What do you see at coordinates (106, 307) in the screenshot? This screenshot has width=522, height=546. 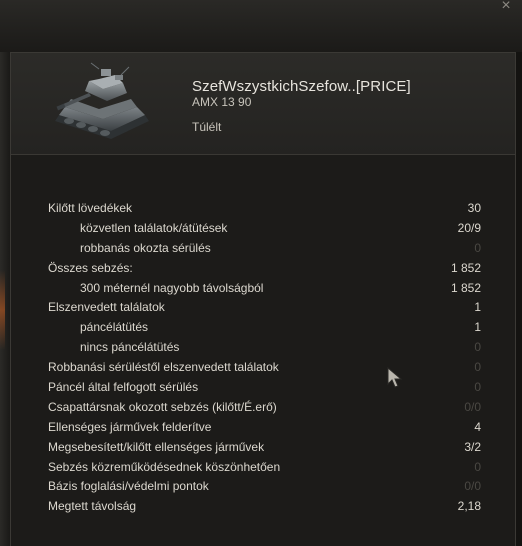 I see `stat-label: Elszenvedett találatok` at bounding box center [106, 307].